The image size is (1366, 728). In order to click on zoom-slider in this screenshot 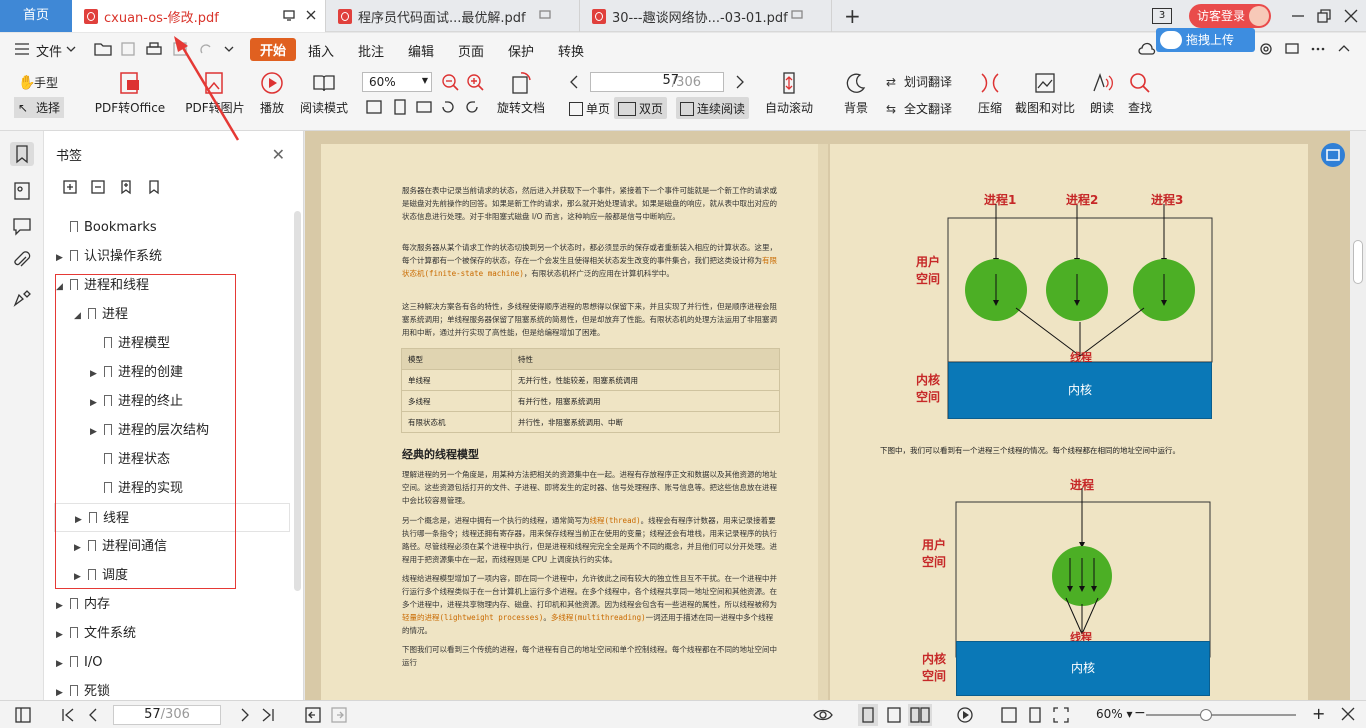, I will do `click(1221, 715)`.